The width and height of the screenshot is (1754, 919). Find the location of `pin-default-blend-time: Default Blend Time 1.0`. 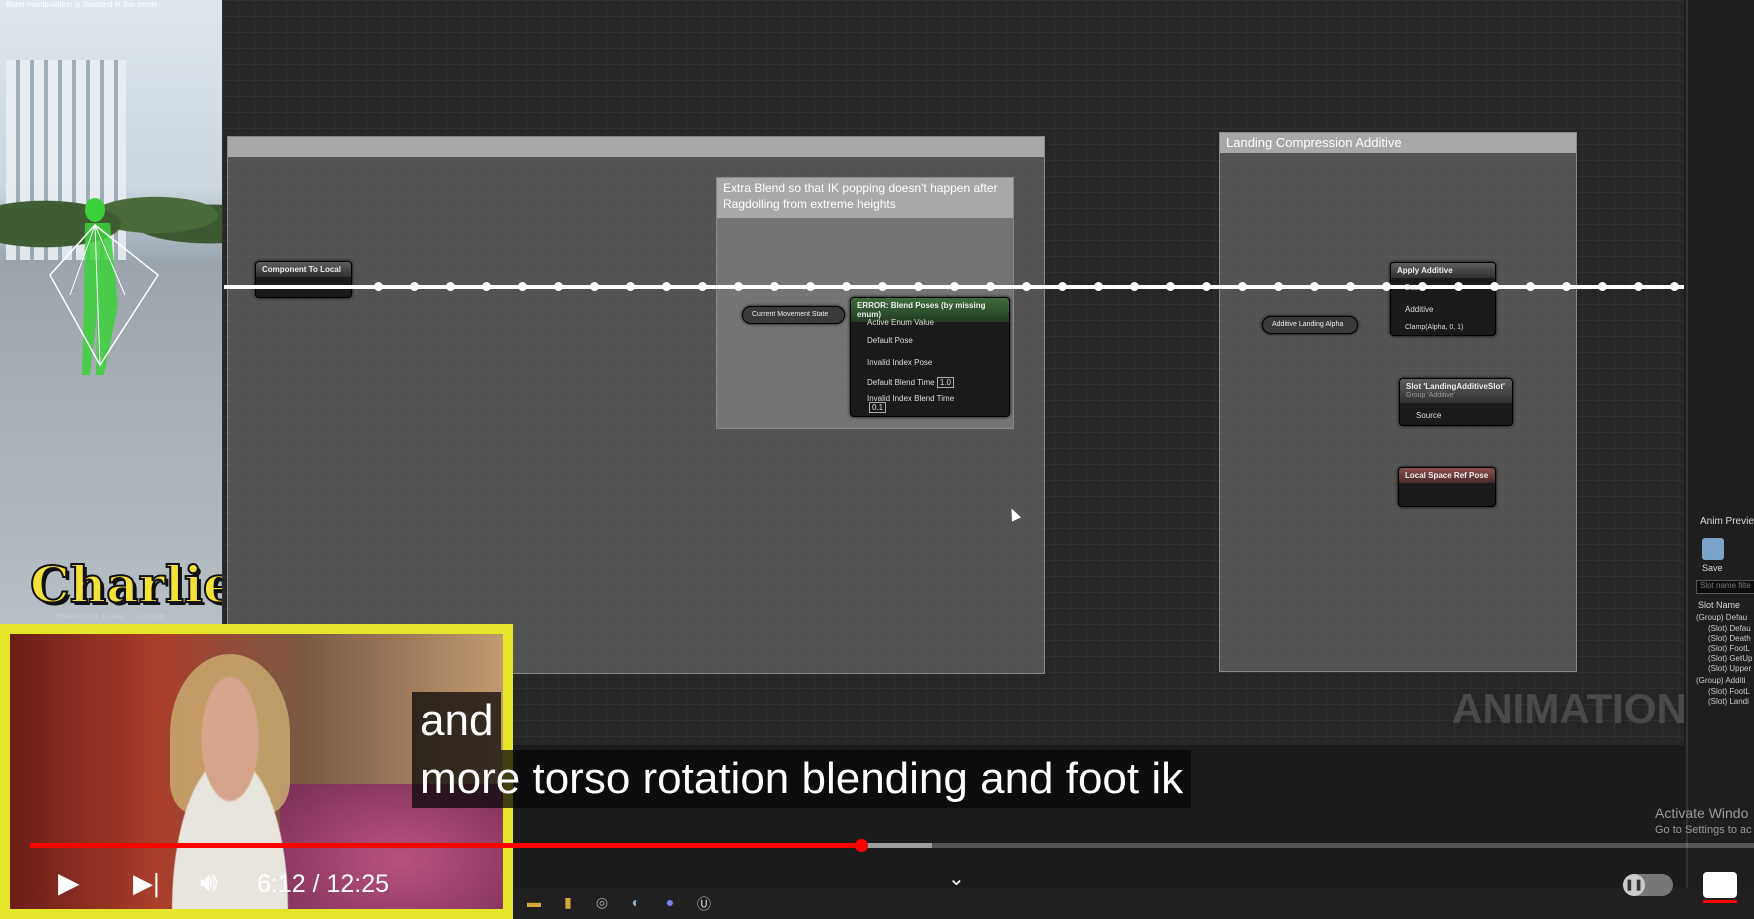

pin-default-blend-time: Default Blend Time 1.0 is located at coordinates (910, 382).